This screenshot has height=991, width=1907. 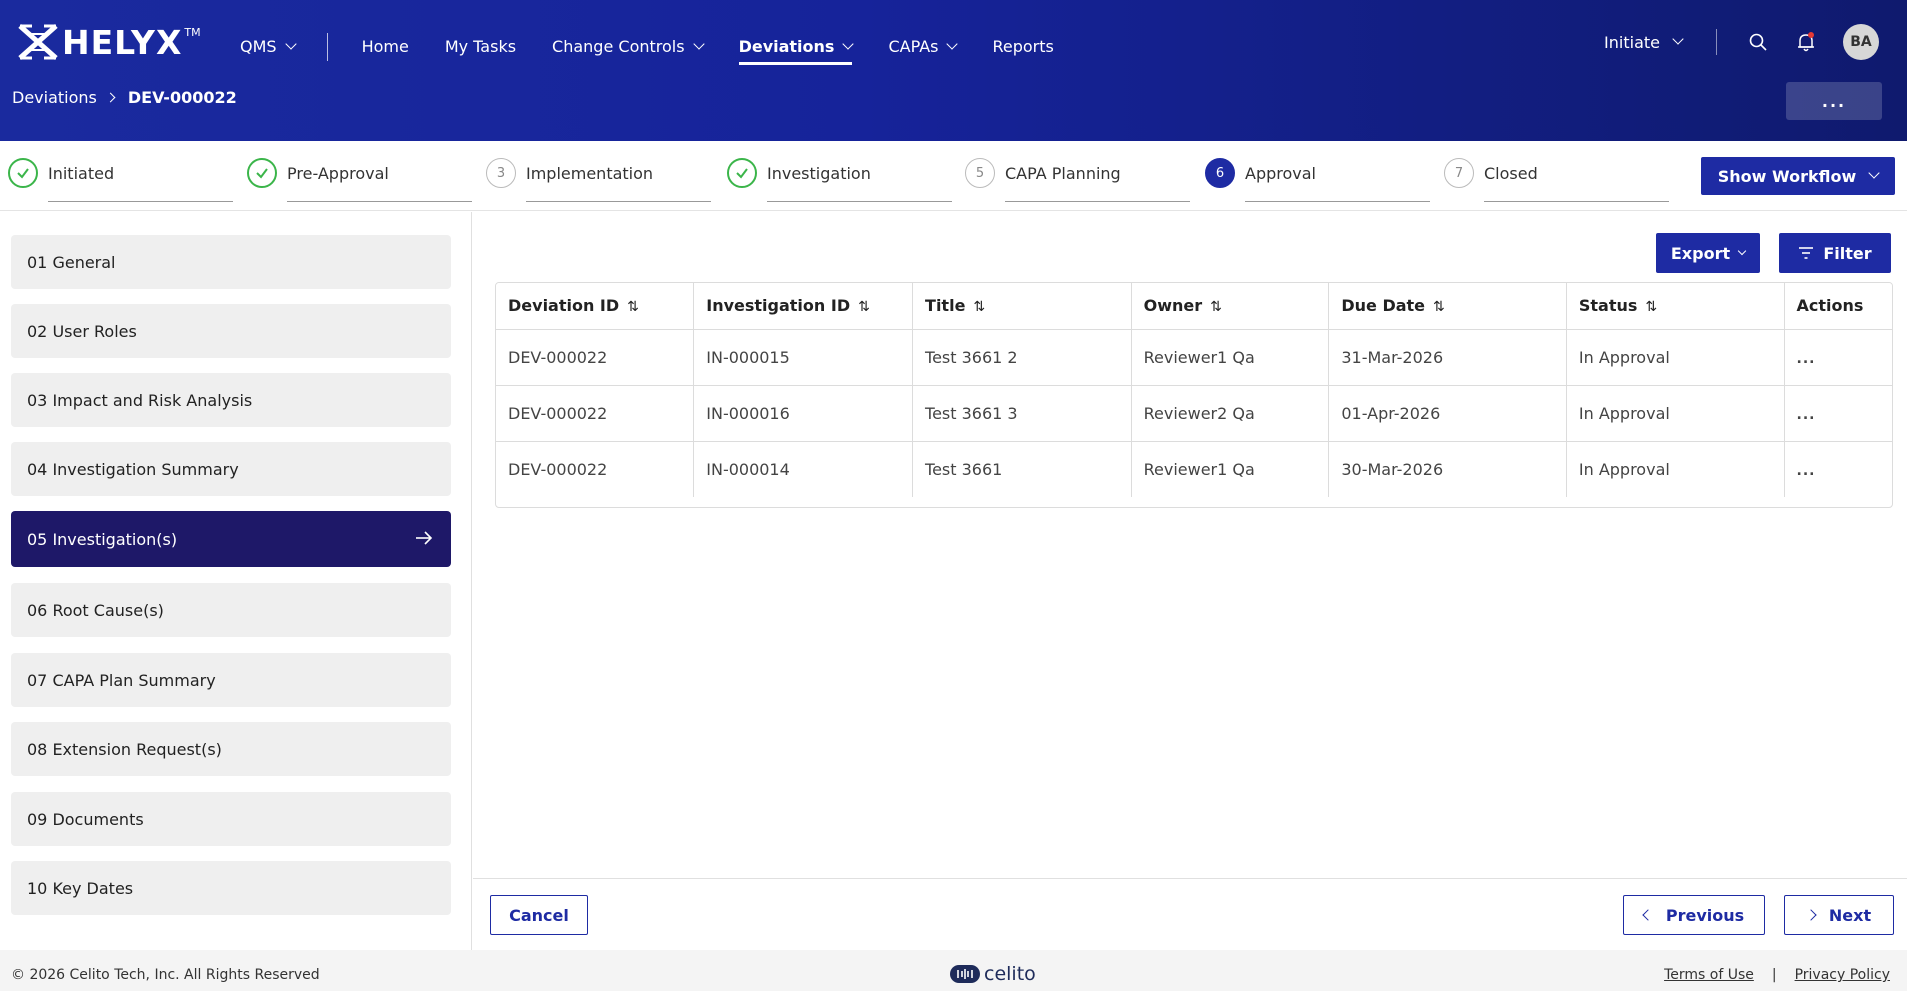 I want to click on cell-owner: Reviewer1 Qa, so click(x=1230, y=469).